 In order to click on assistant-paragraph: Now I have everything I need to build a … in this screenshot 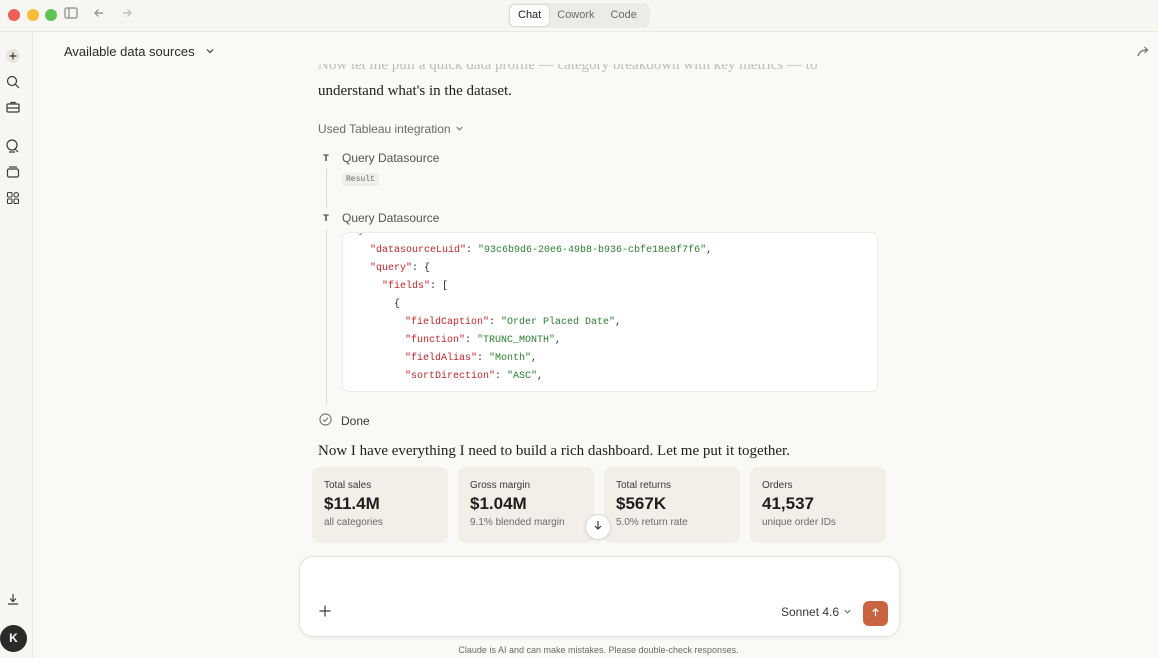, I will do `click(554, 451)`.